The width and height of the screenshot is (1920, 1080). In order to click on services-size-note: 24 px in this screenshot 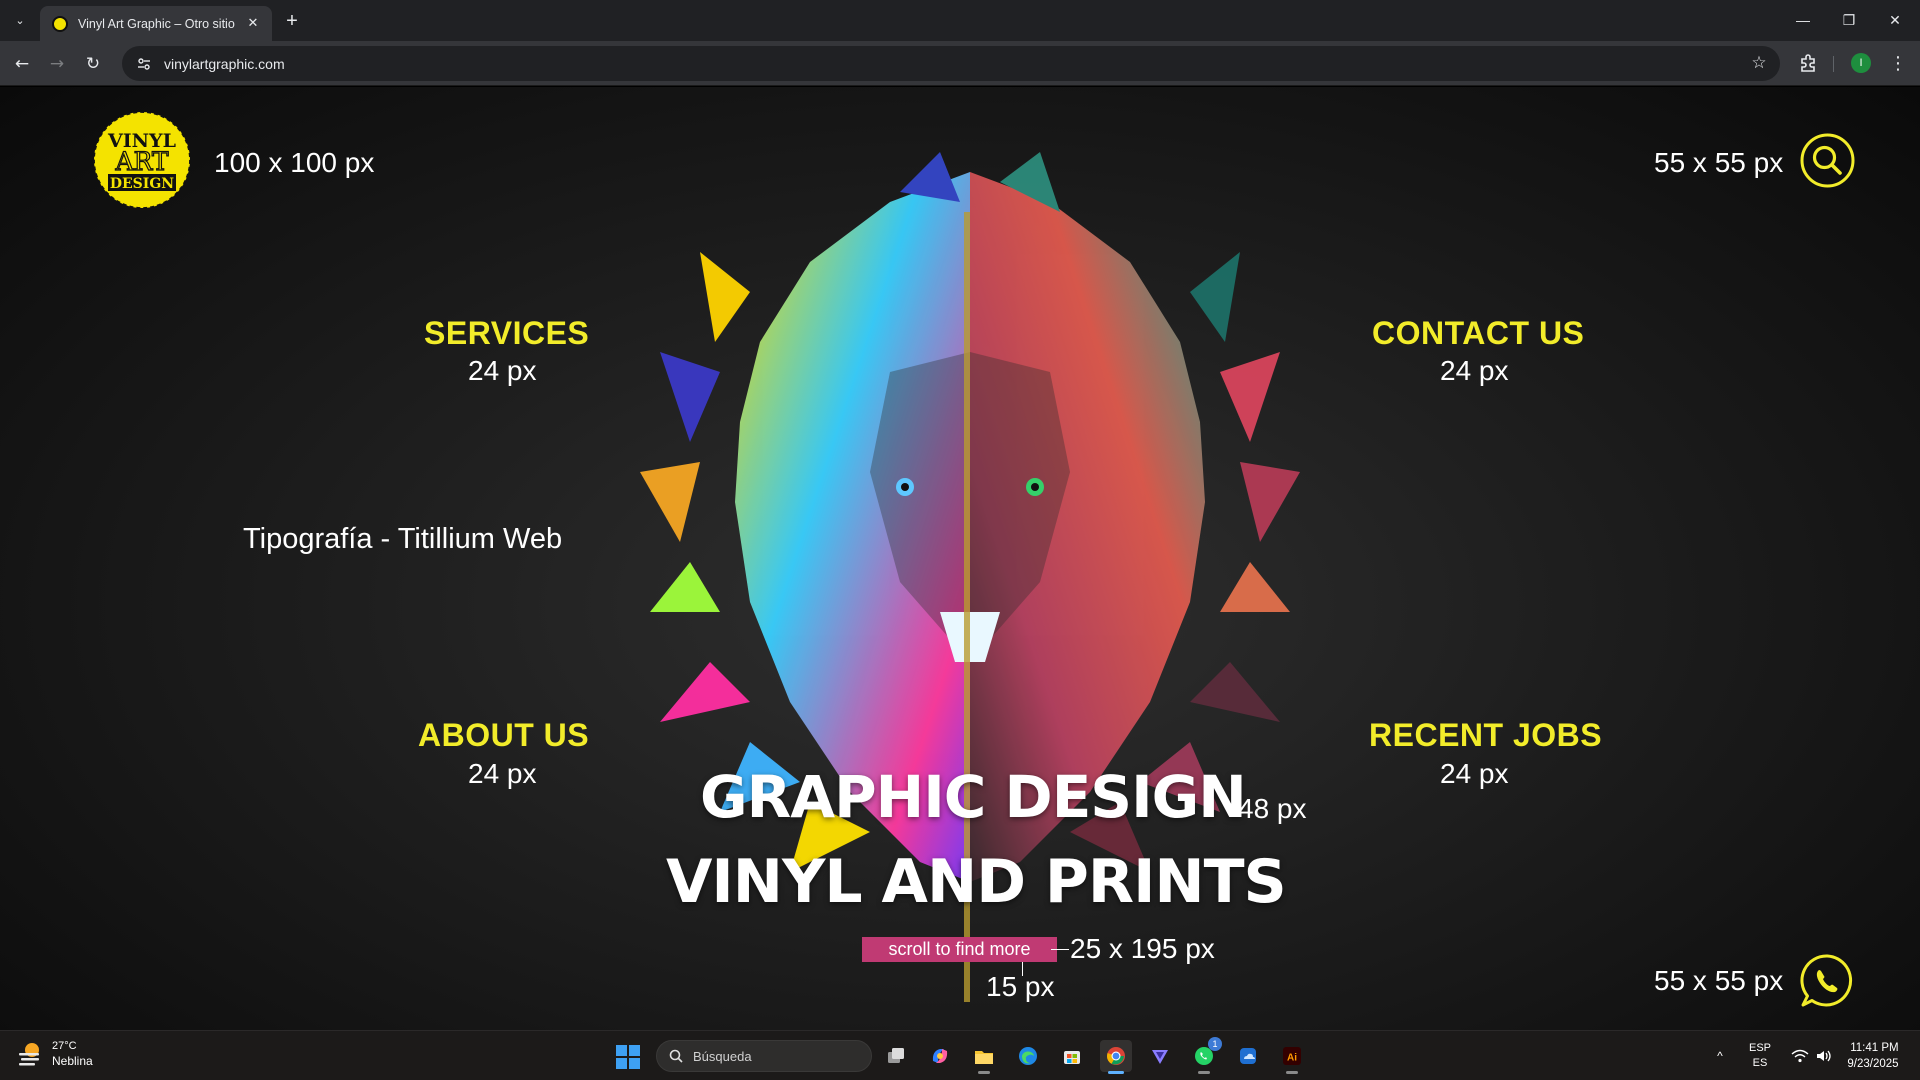, I will do `click(502, 370)`.